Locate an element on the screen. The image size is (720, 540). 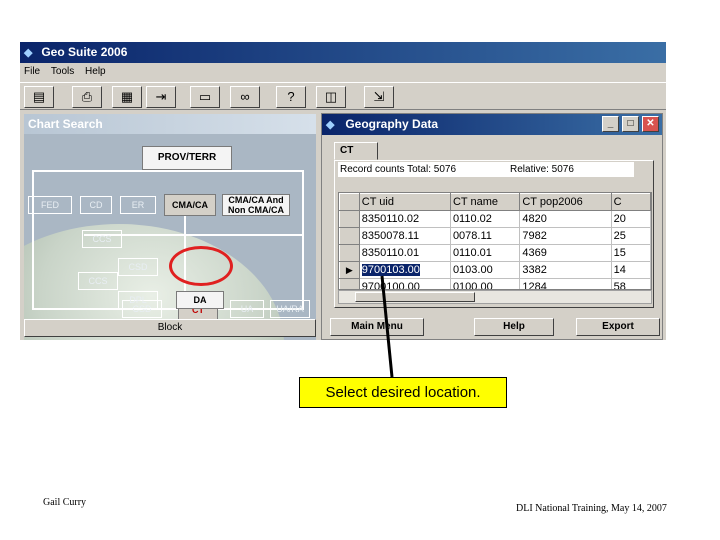
pointer-arrow-line is located at coordinates (387, 326).